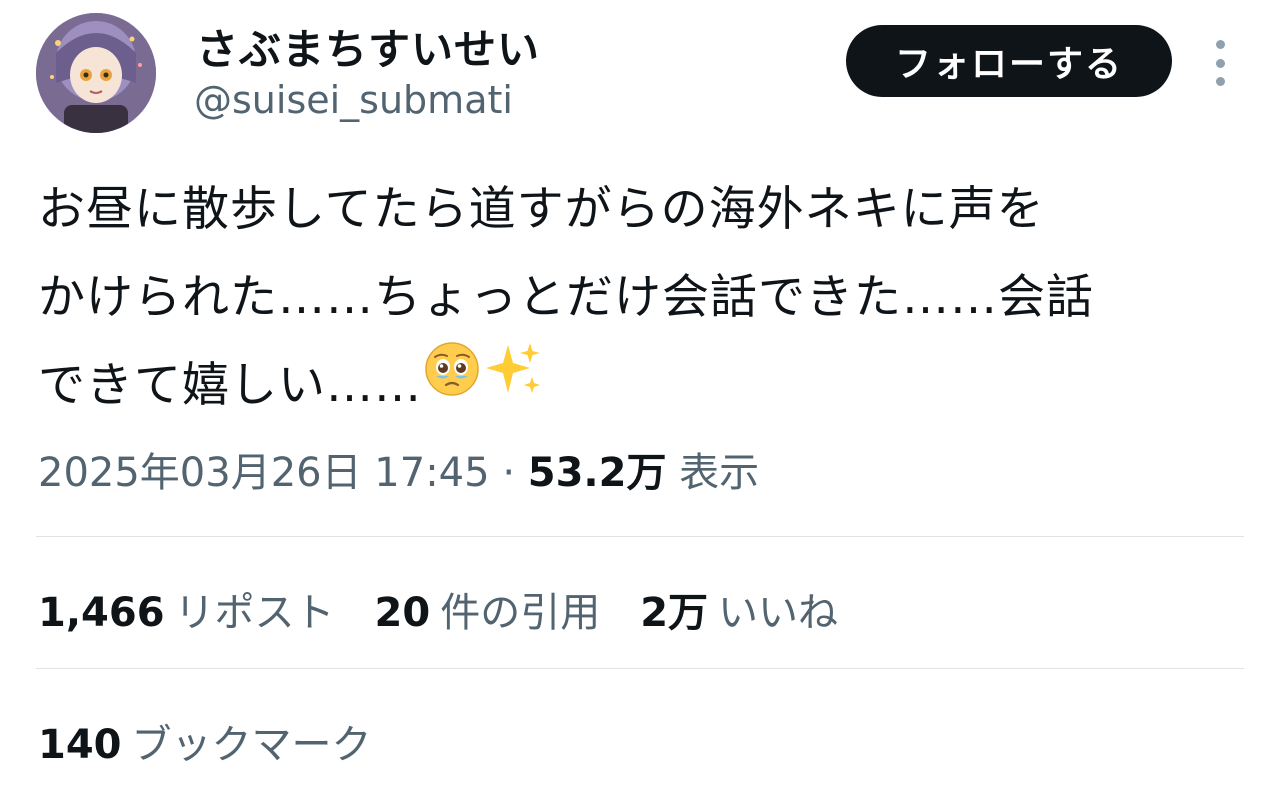 This screenshot has height=794, width=1280. I want to click on timestamp: 2025年03月26日 17:45, so click(264, 473).